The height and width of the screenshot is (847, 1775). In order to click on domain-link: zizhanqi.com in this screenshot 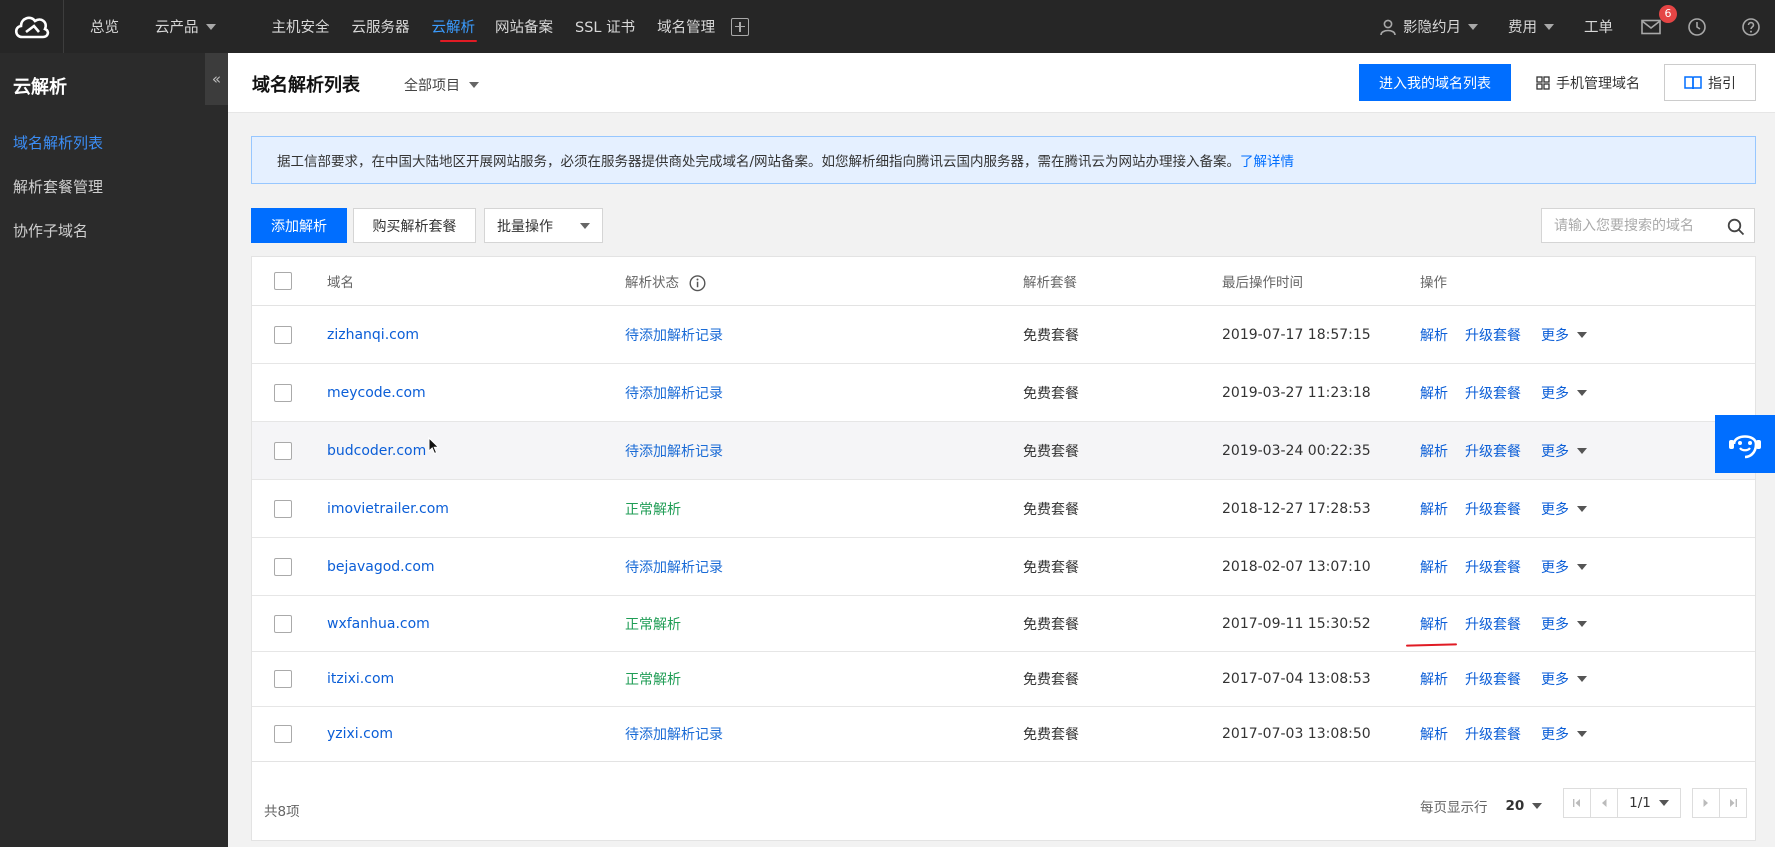, I will do `click(373, 335)`.